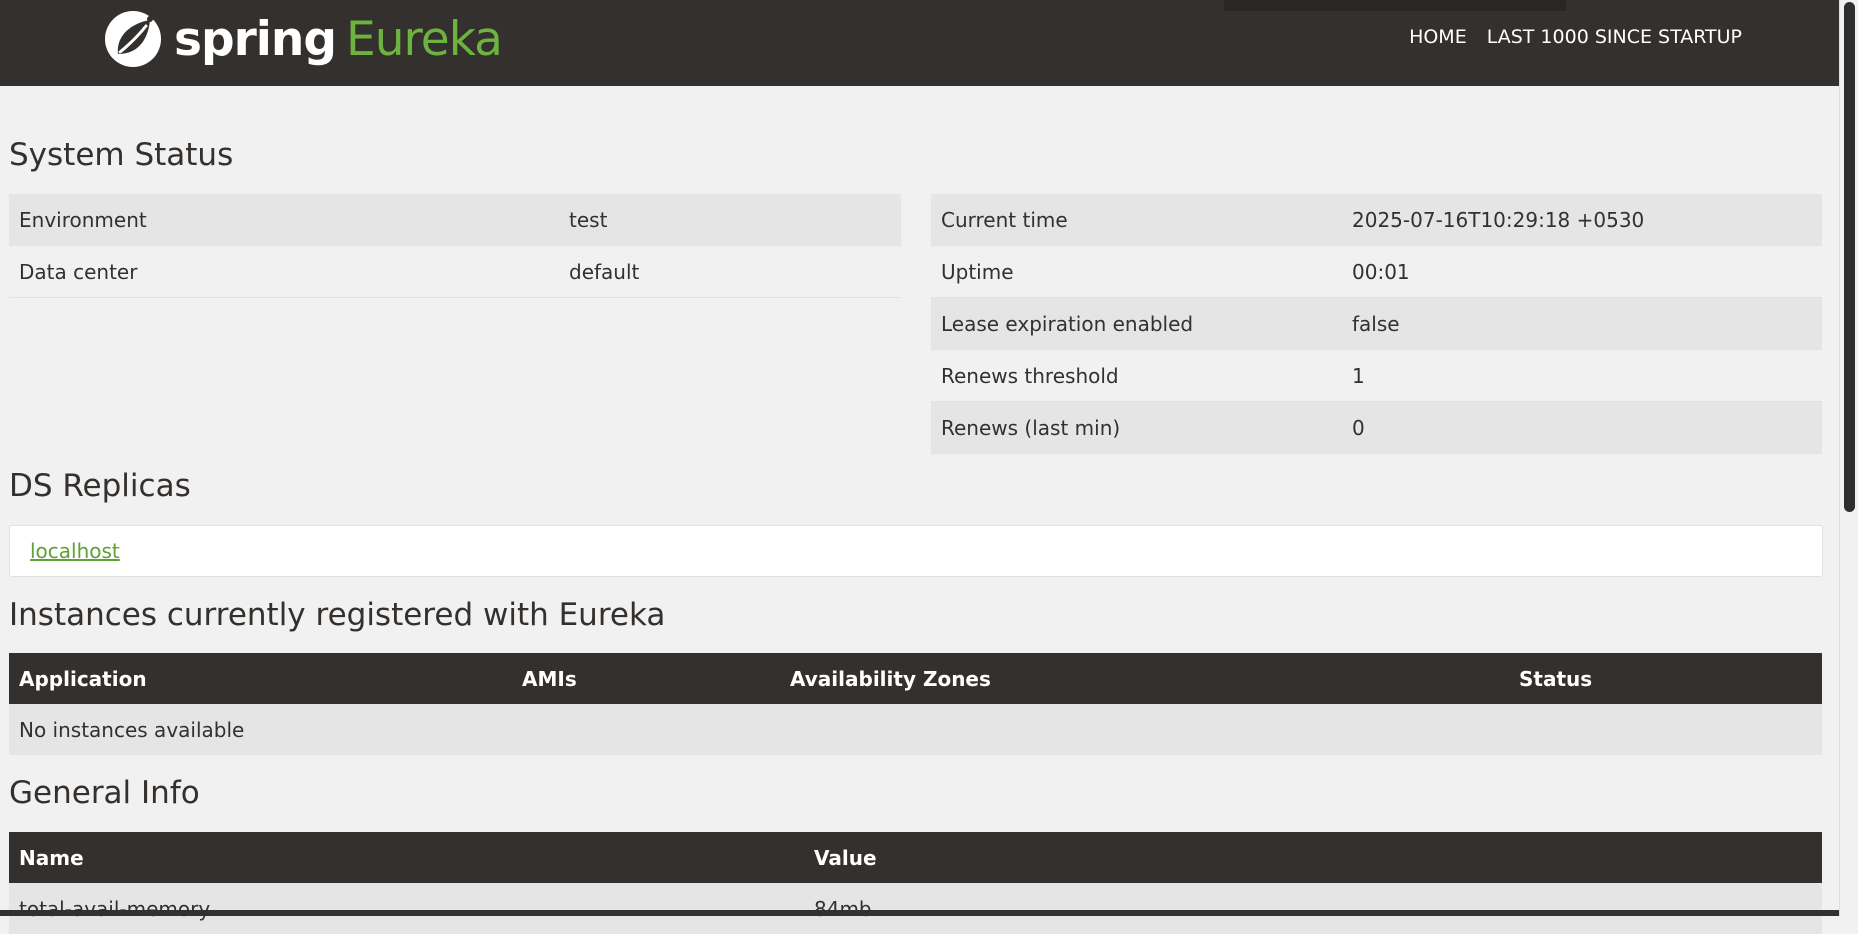 The height and width of the screenshot is (934, 1858). What do you see at coordinates (1582, 323) in the screenshot?
I see `lease-expiration-value: false` at bounding box center [1582, 323].